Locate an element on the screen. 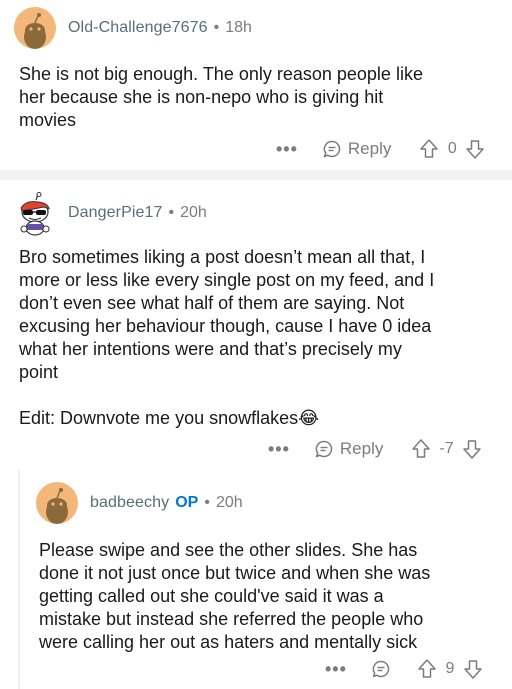  comment-actions: ••• Reply -7 is located at coordinates (375, 449).